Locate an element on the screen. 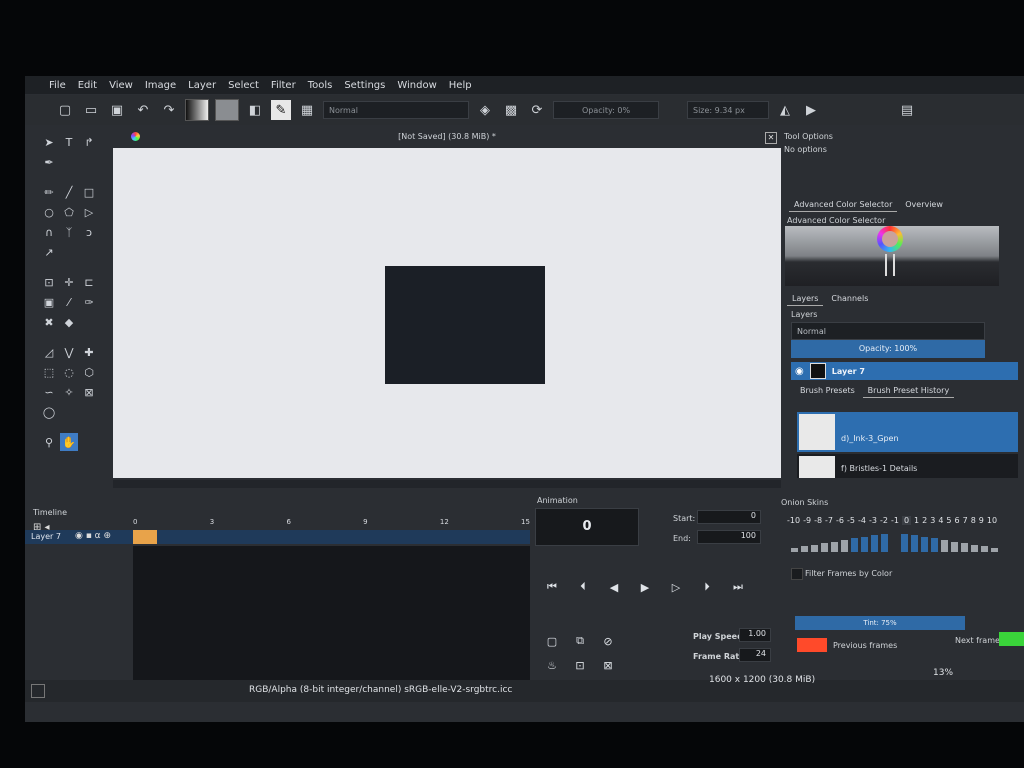 The image size is (1024, 768). onion-frame-number: -2 is located at coordinates (884, 520).